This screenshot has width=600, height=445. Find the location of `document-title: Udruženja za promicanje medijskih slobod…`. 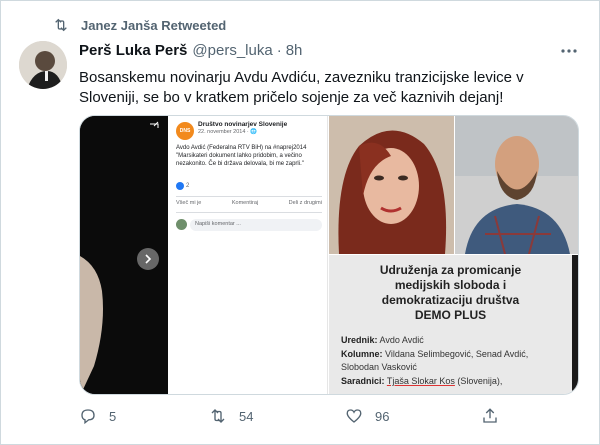

document-title: Udruženja za promicanje medijskih slobod… is located at coordinates (450, 293).